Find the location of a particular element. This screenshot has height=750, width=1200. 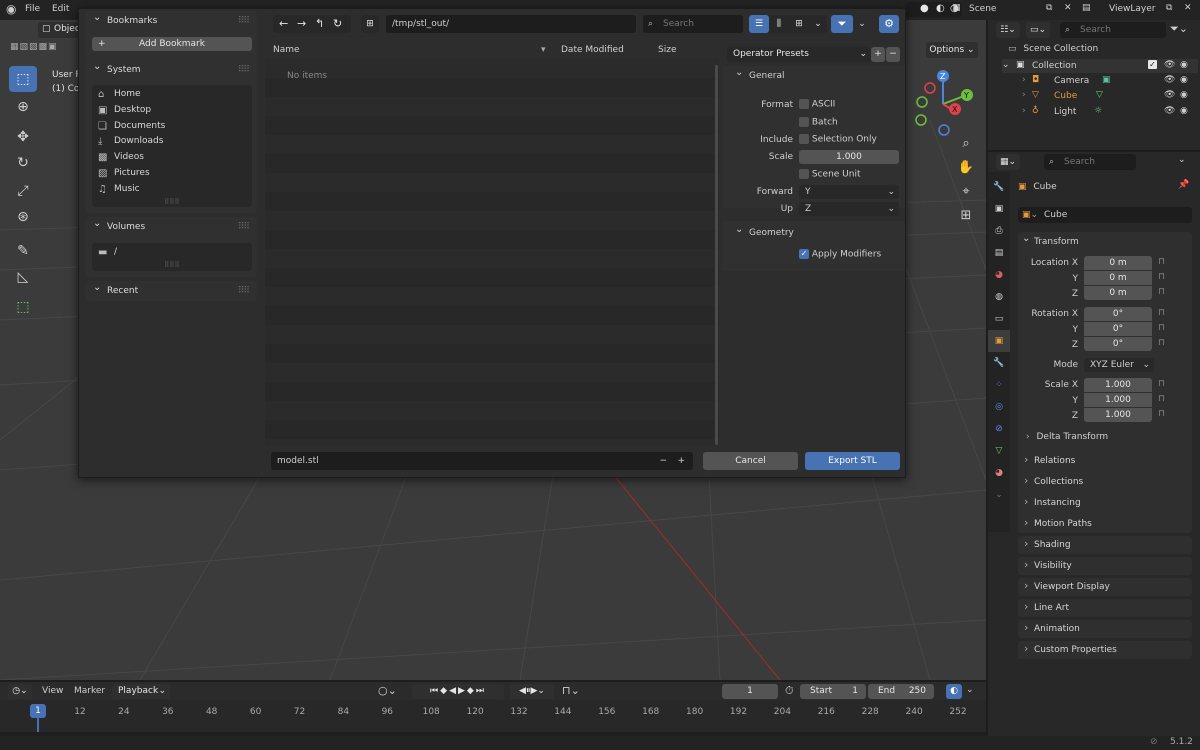

section-line-art: Line Art is located at coordinates (1105, 607).